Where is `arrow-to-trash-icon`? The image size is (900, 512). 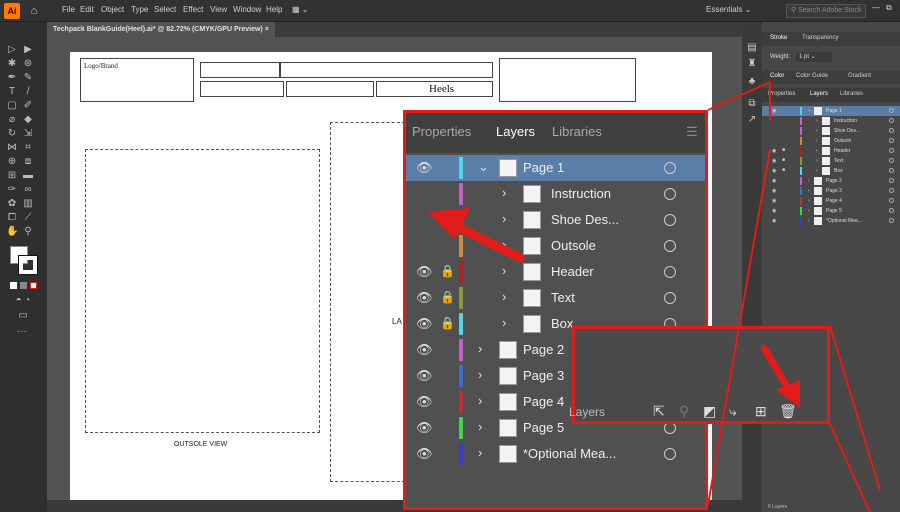
arrow-to-trash-icon is located at coordinates (780, 376).